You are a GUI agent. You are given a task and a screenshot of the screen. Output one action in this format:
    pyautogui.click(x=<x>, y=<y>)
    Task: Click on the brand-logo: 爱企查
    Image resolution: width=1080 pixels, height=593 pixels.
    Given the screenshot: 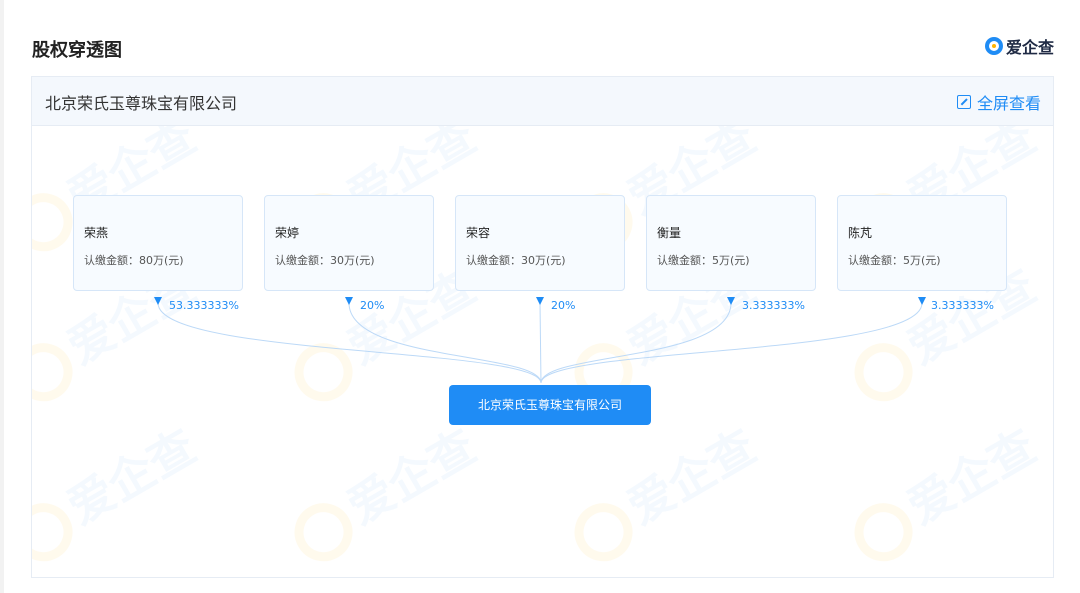 What is the action you would take?
    pyautogui.click(x=1019, y=46)
    